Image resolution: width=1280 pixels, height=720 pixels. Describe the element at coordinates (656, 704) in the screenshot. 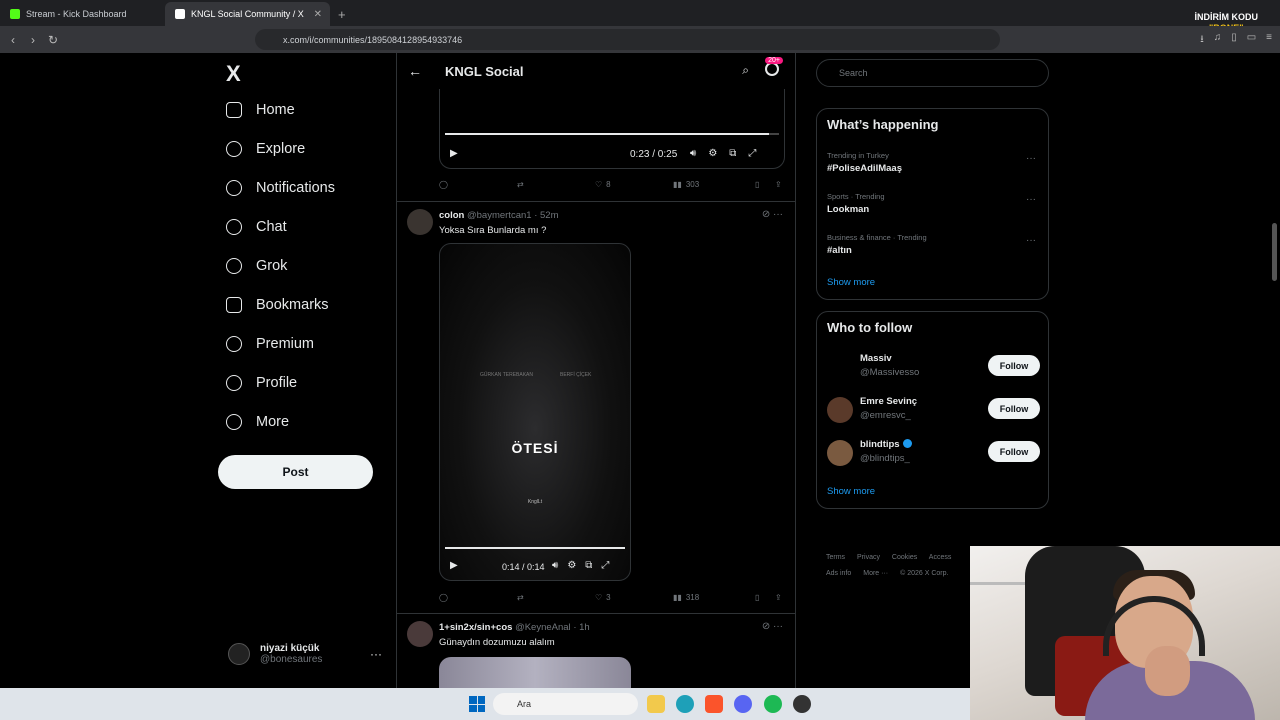

I see `file-explorer-icon` at that location.